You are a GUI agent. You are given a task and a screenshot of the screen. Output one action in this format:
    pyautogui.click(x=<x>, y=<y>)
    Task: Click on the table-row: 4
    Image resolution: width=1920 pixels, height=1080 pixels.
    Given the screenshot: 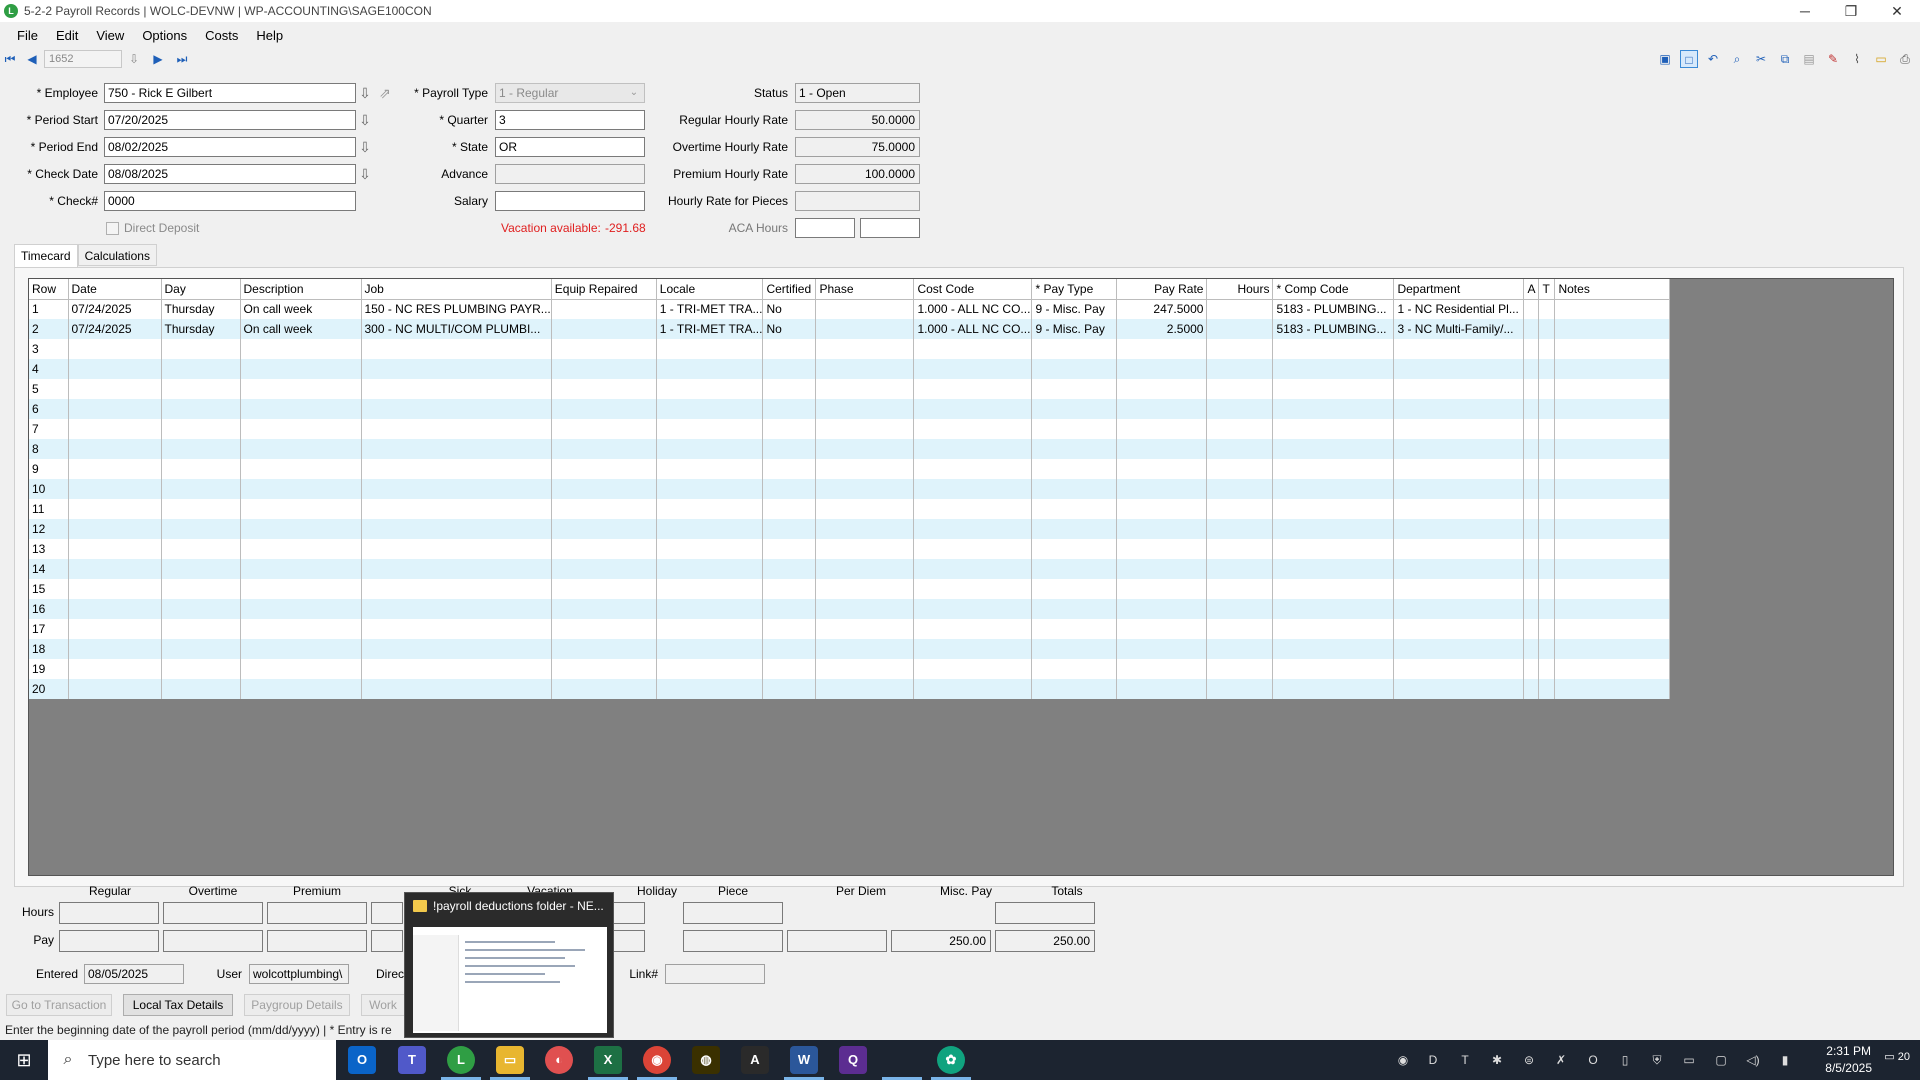 What is the action you would take?
    pyautogui.click(x=850, y=369)
    